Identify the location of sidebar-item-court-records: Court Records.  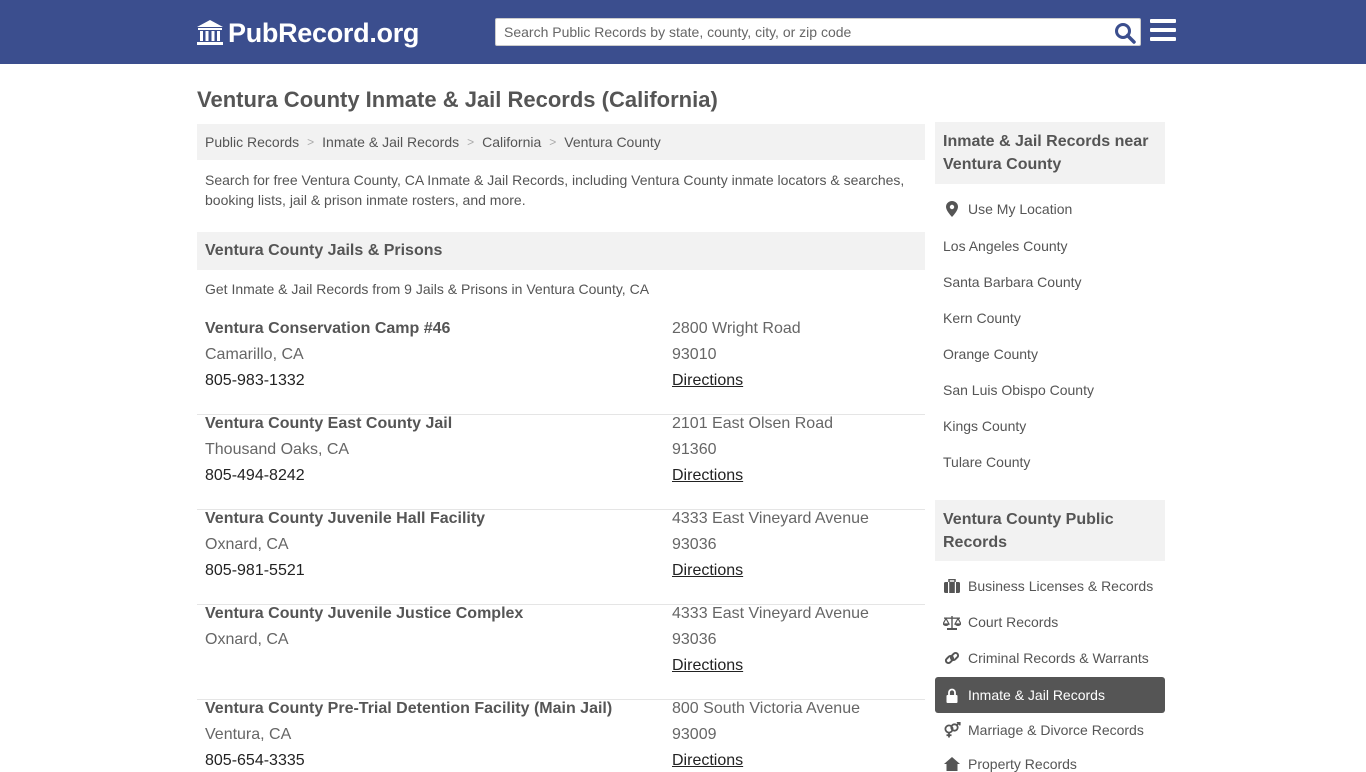
(1000, 622).